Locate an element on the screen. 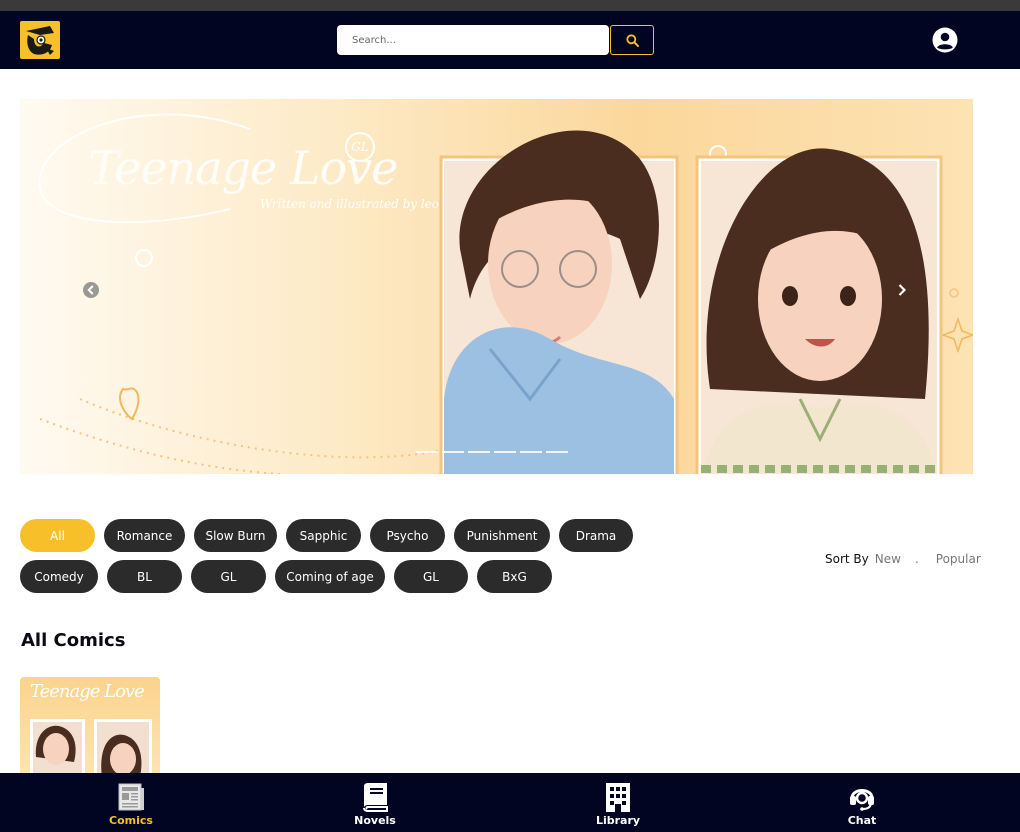 This screenshot has width=1020, height=832. top-navbar is located at coordinates (510, 40).